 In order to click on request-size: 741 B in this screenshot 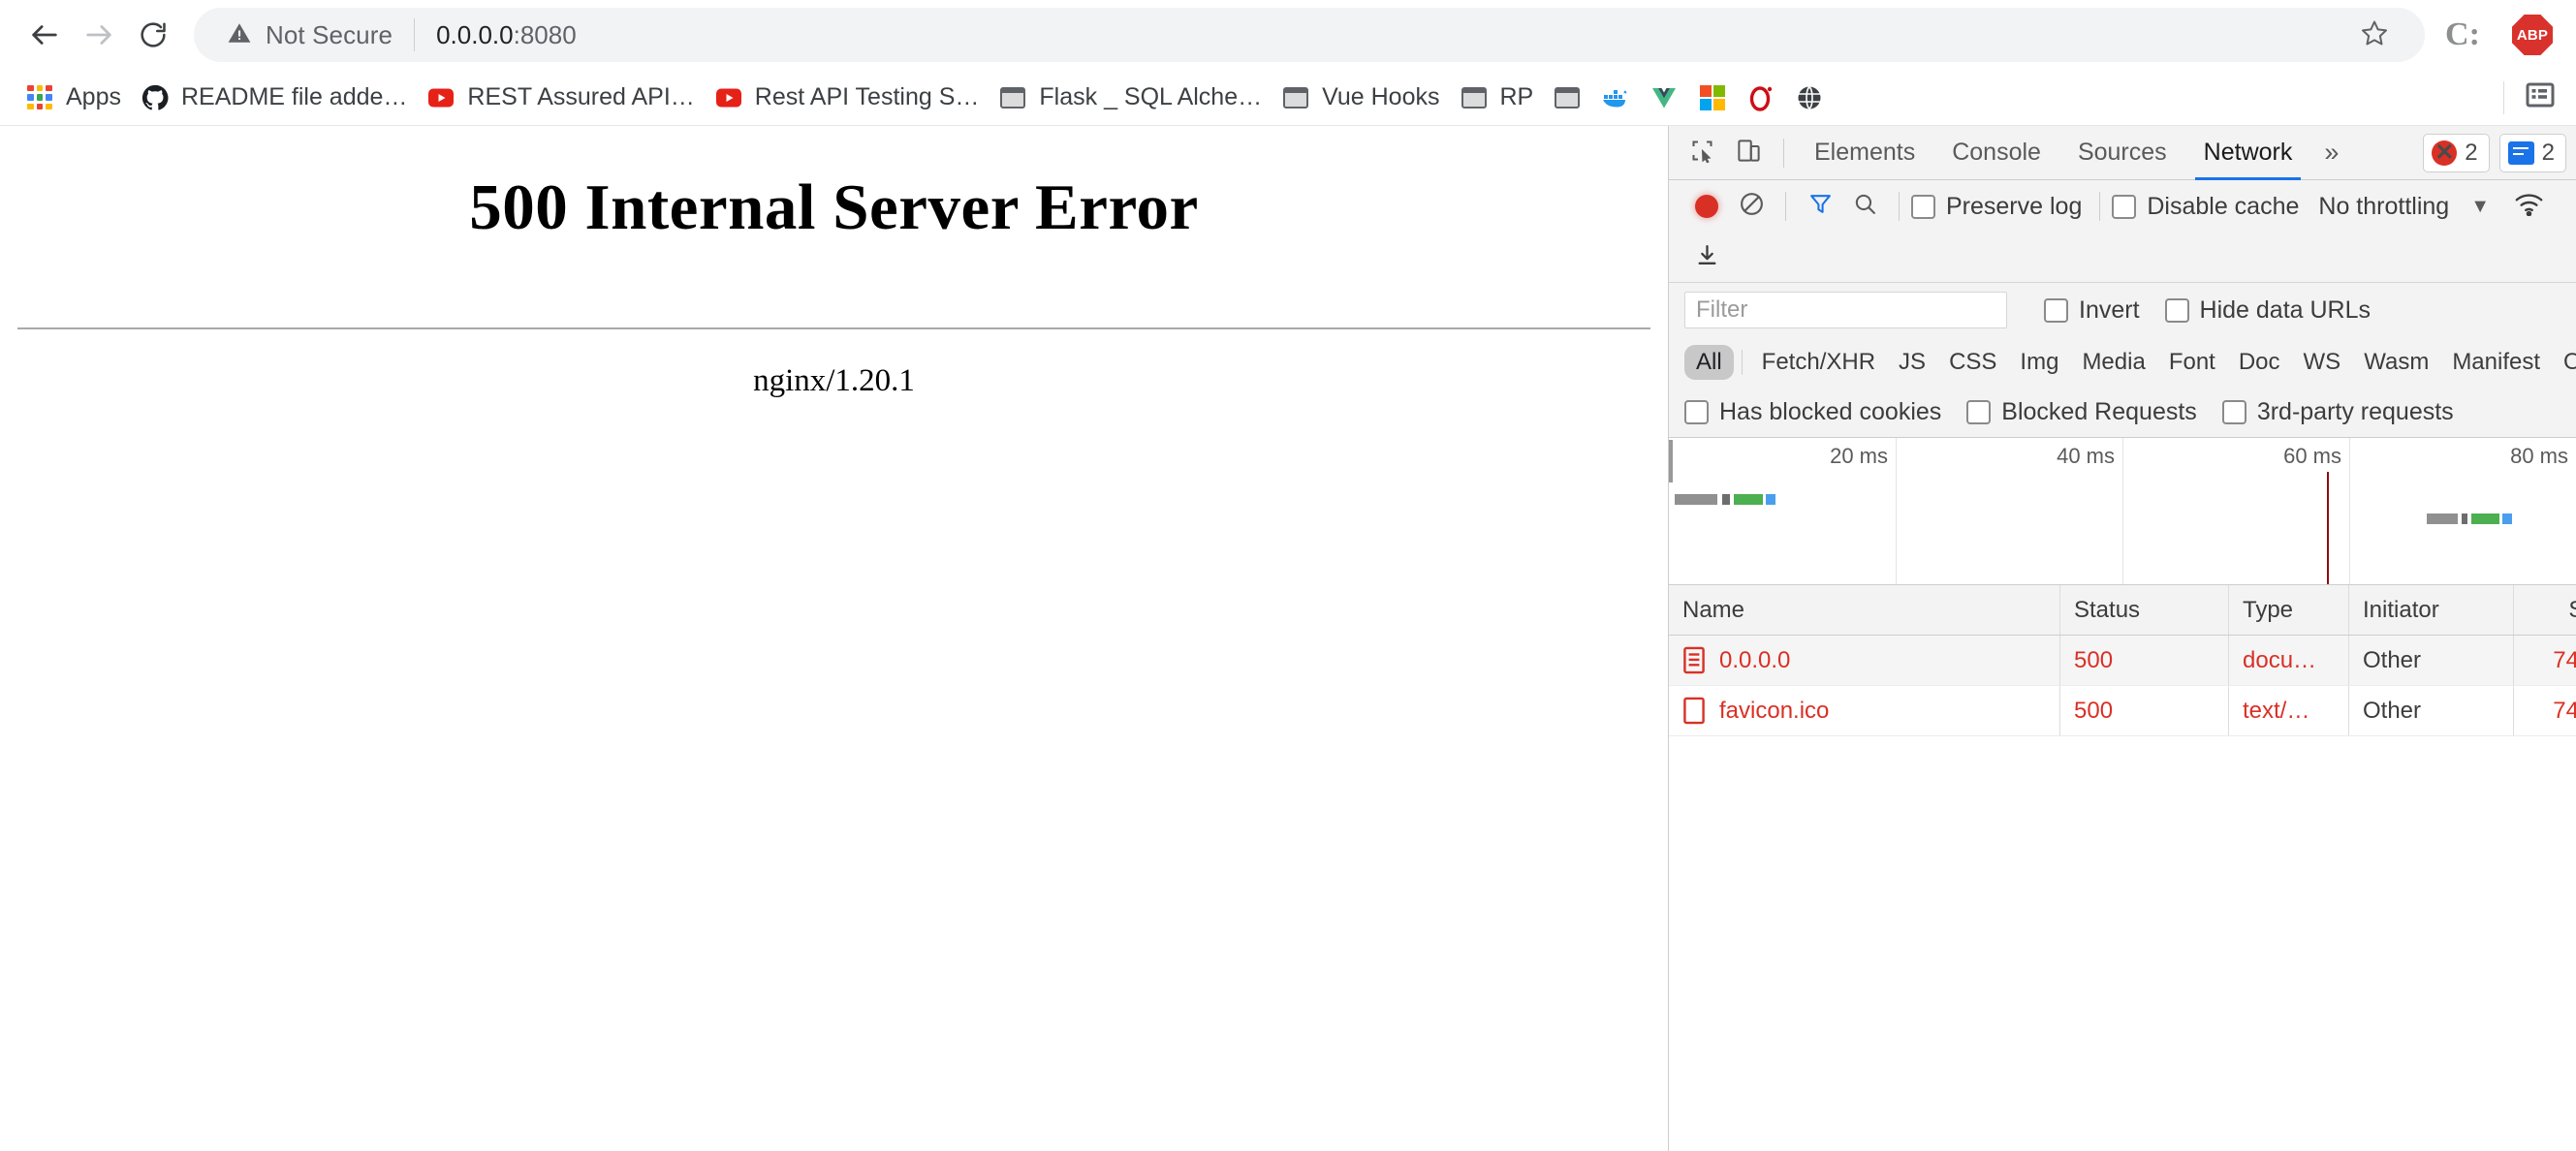, I will do `click(2545, 661)`.